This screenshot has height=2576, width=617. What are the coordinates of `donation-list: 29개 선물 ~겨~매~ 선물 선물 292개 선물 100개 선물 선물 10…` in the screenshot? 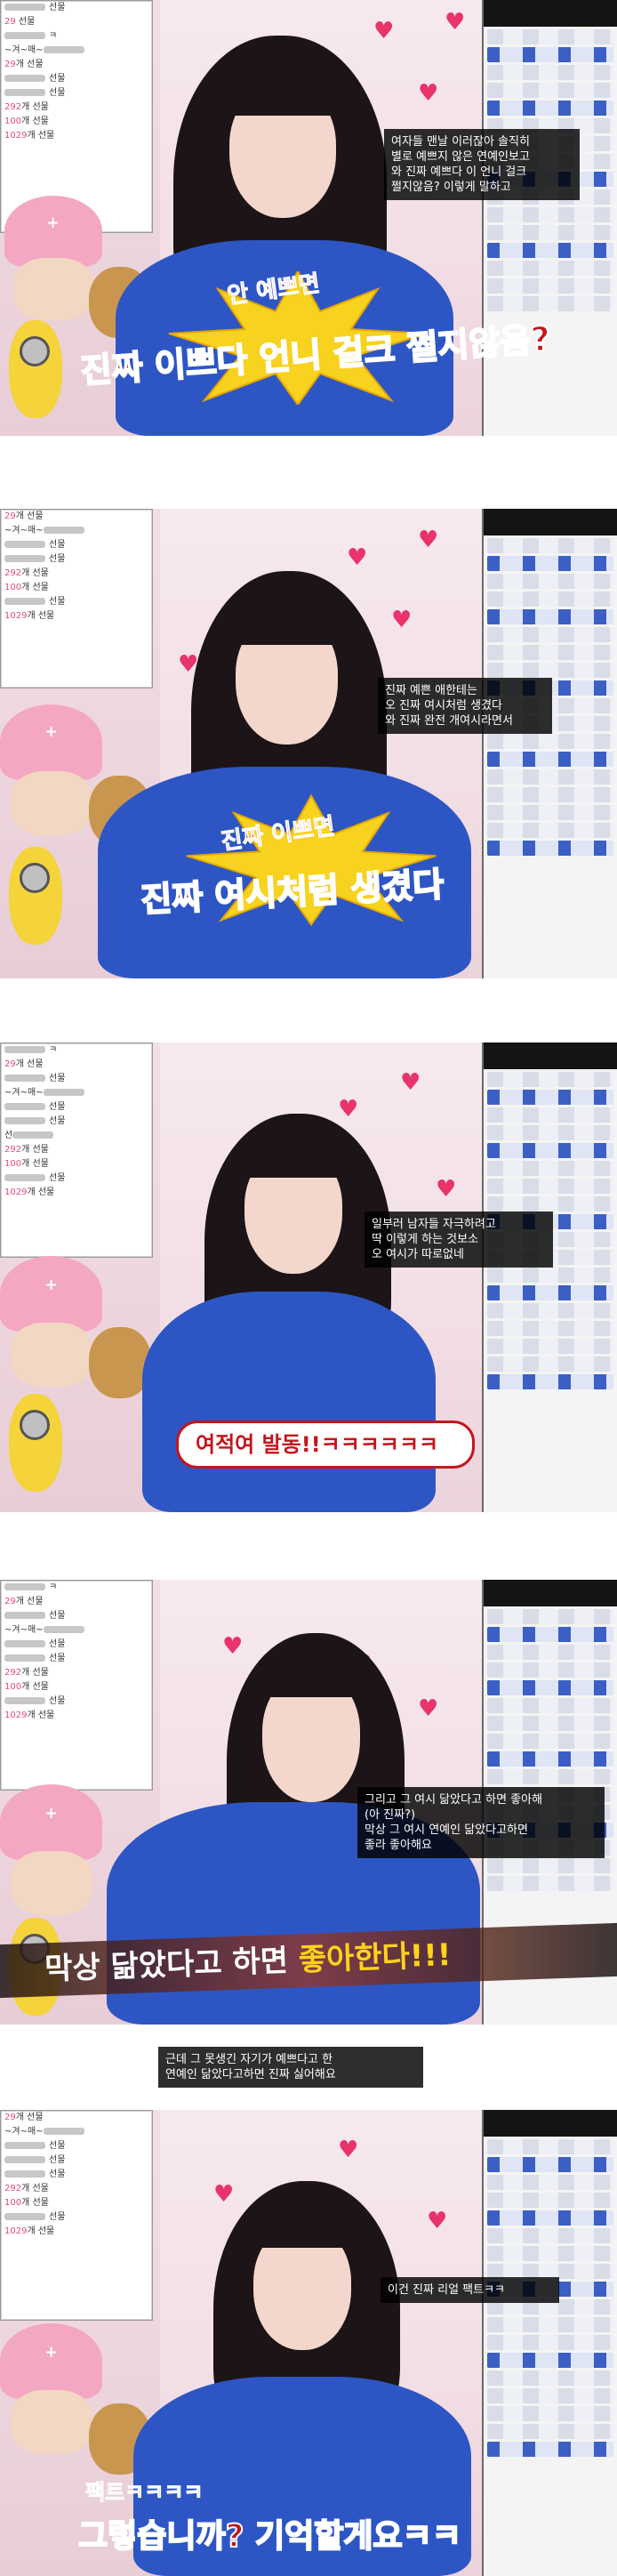 It's located at (77, 598).